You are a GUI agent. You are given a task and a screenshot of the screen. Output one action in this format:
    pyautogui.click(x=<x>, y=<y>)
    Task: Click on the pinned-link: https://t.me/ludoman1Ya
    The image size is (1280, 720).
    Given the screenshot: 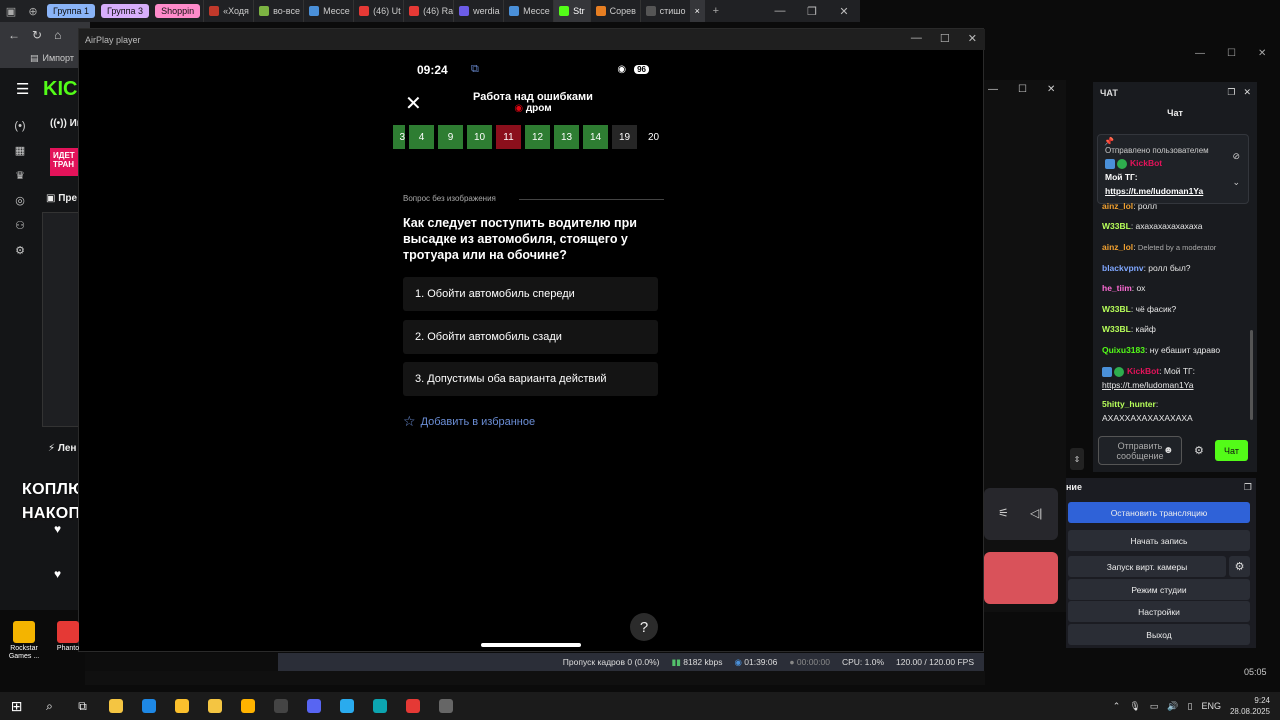 What is the action you would take?
    pyautogui.click(x=1173, y=191)
    